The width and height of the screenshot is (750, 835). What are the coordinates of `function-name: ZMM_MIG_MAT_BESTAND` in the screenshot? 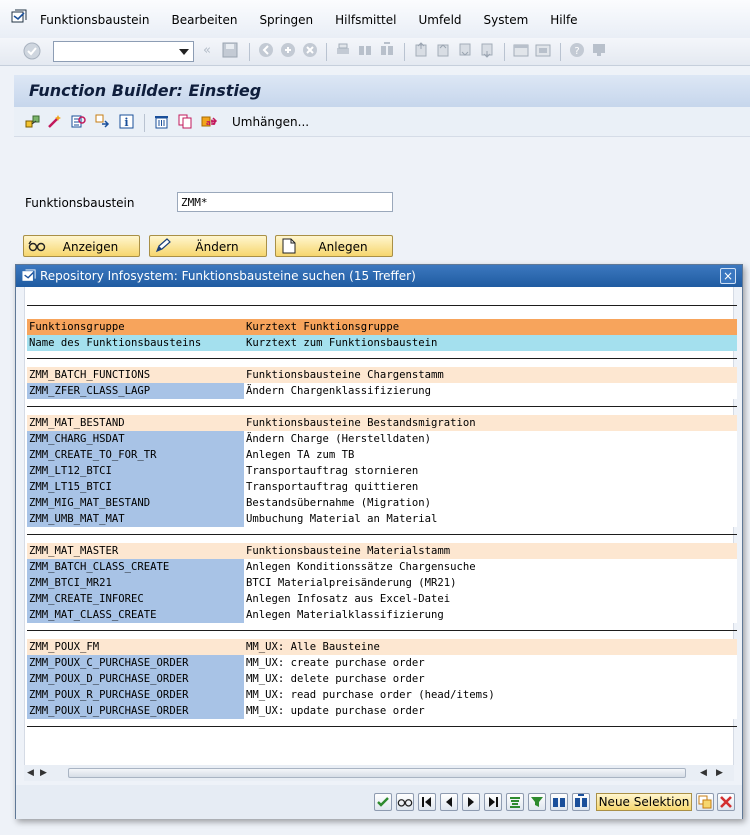 It's located at (135, 503).